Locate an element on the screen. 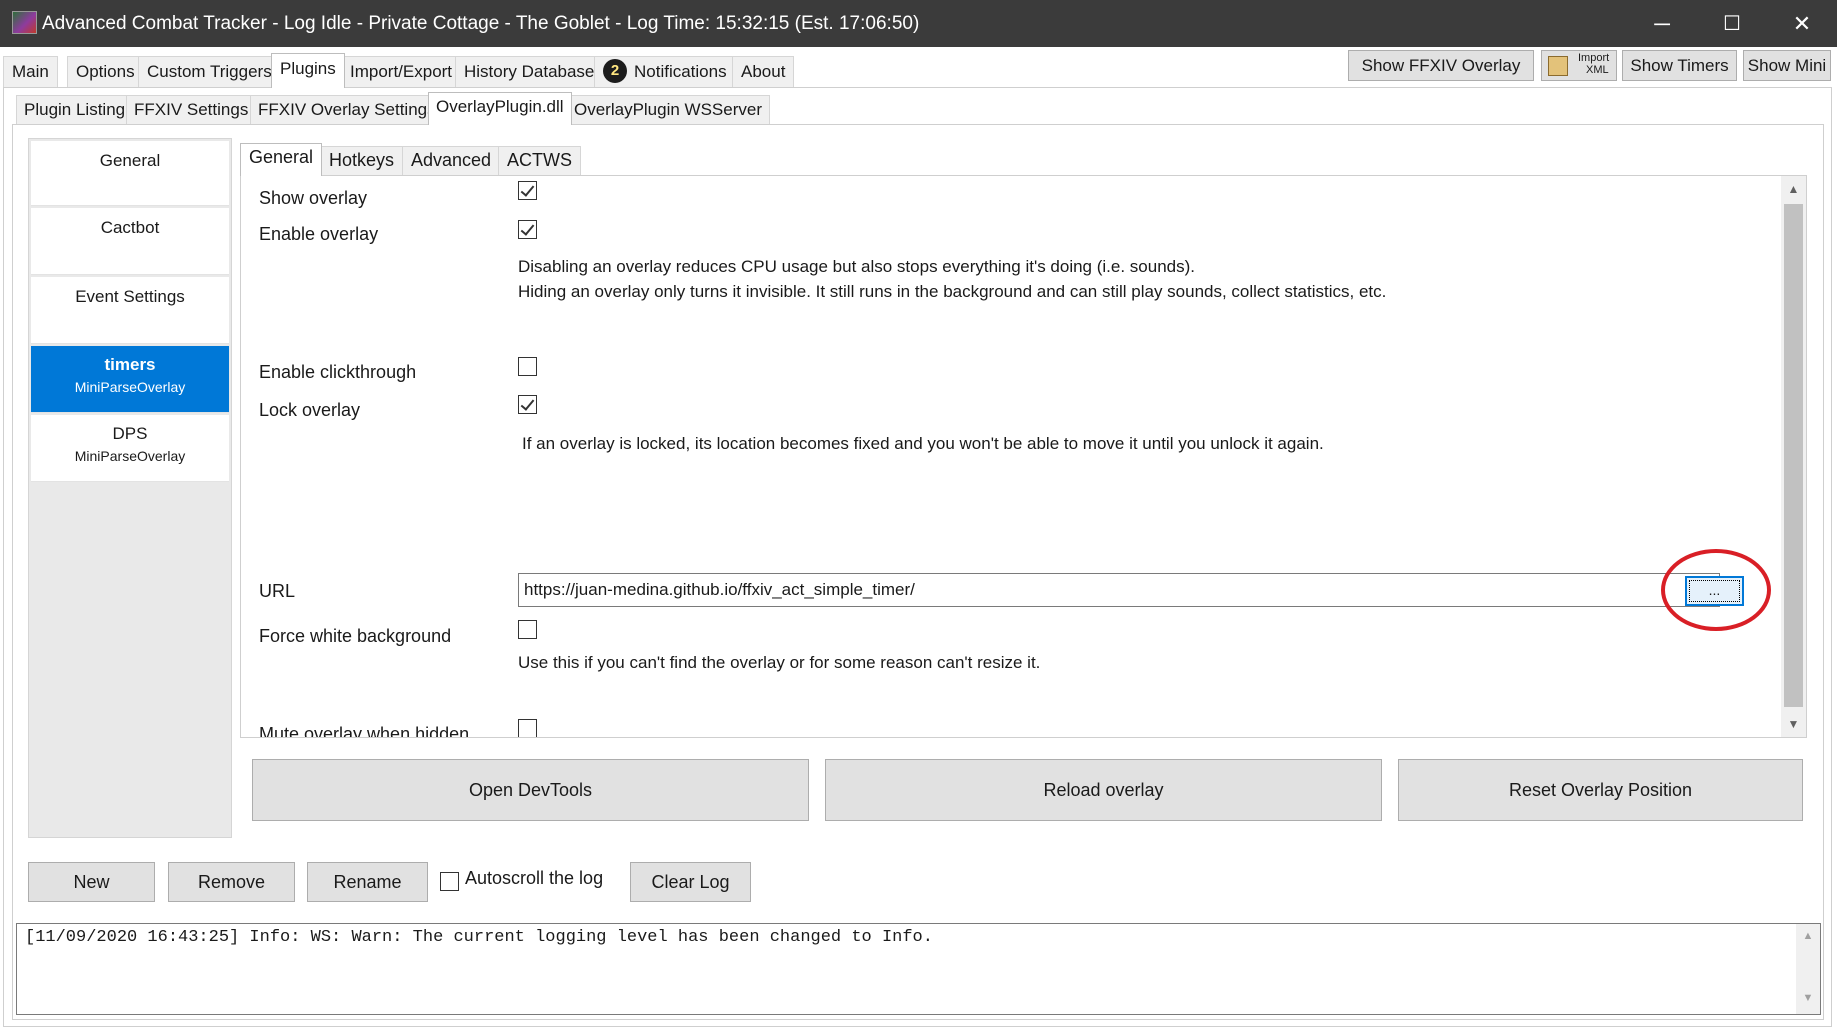 This screenshot has height=1033, width=1837. log-scroll-down-icon: ▼ is located at coordinates (1808, 998).